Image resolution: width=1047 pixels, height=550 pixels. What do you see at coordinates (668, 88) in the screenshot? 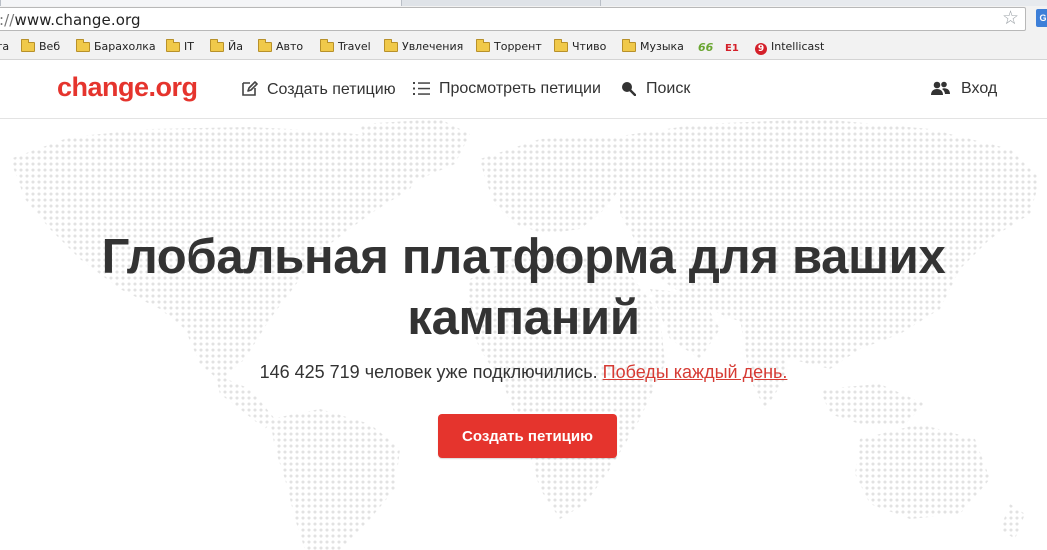
I see `nav-search-label: Поиск` at bounding box center [668, 88].